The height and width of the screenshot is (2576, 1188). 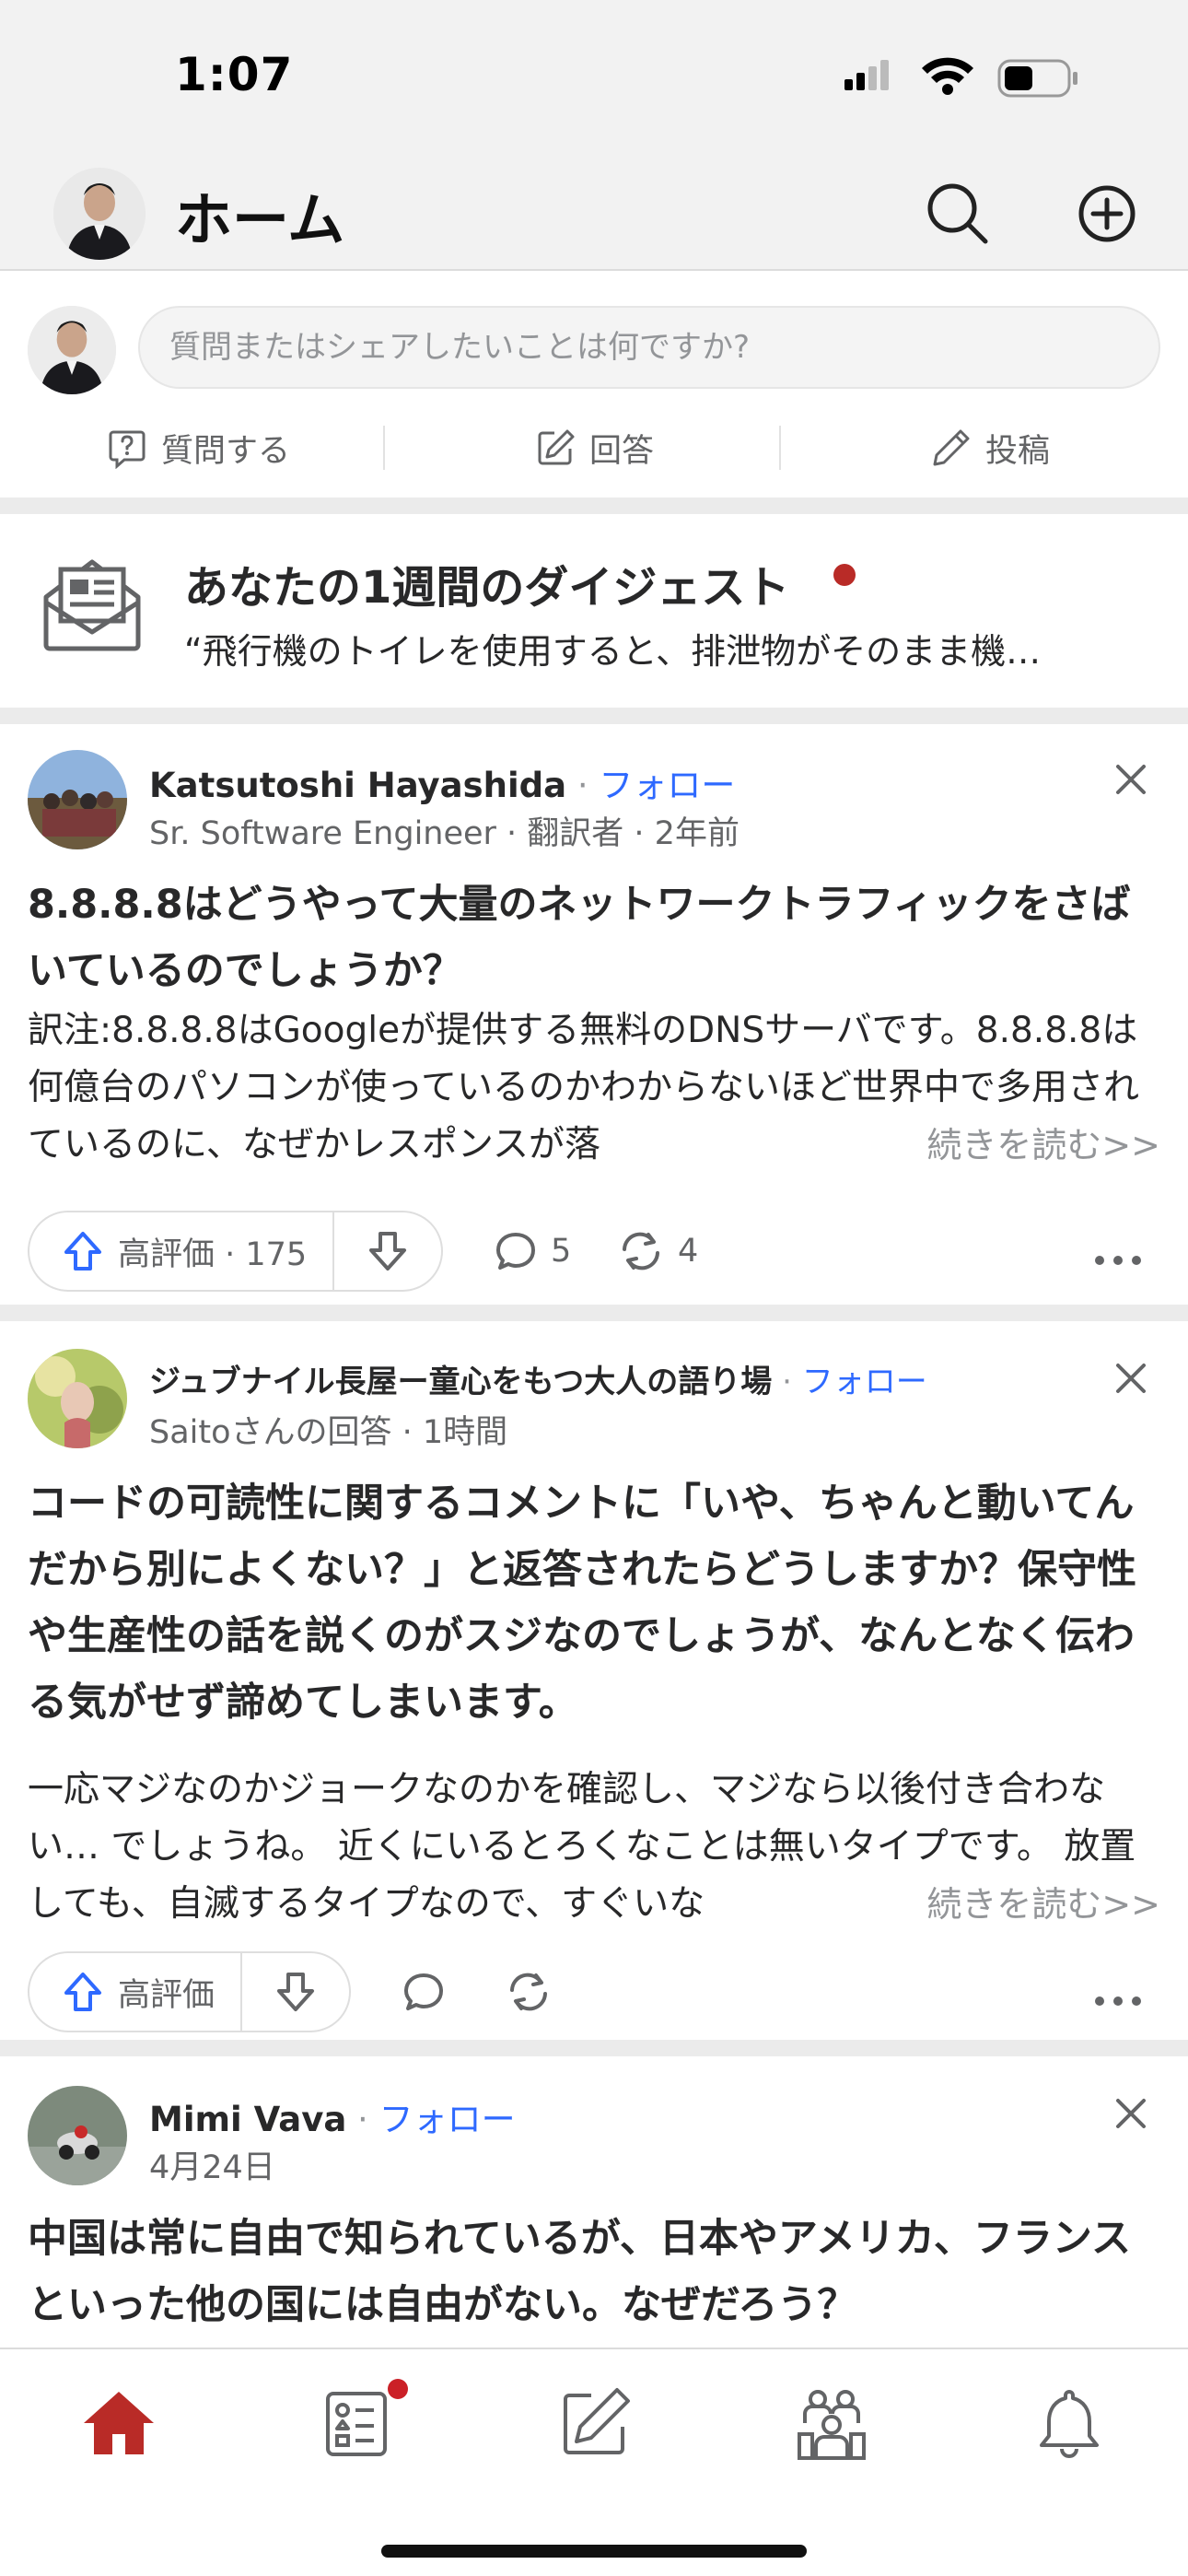 I want to click on vote-group: 高評価 · 175, so click(x=236, y=1251).